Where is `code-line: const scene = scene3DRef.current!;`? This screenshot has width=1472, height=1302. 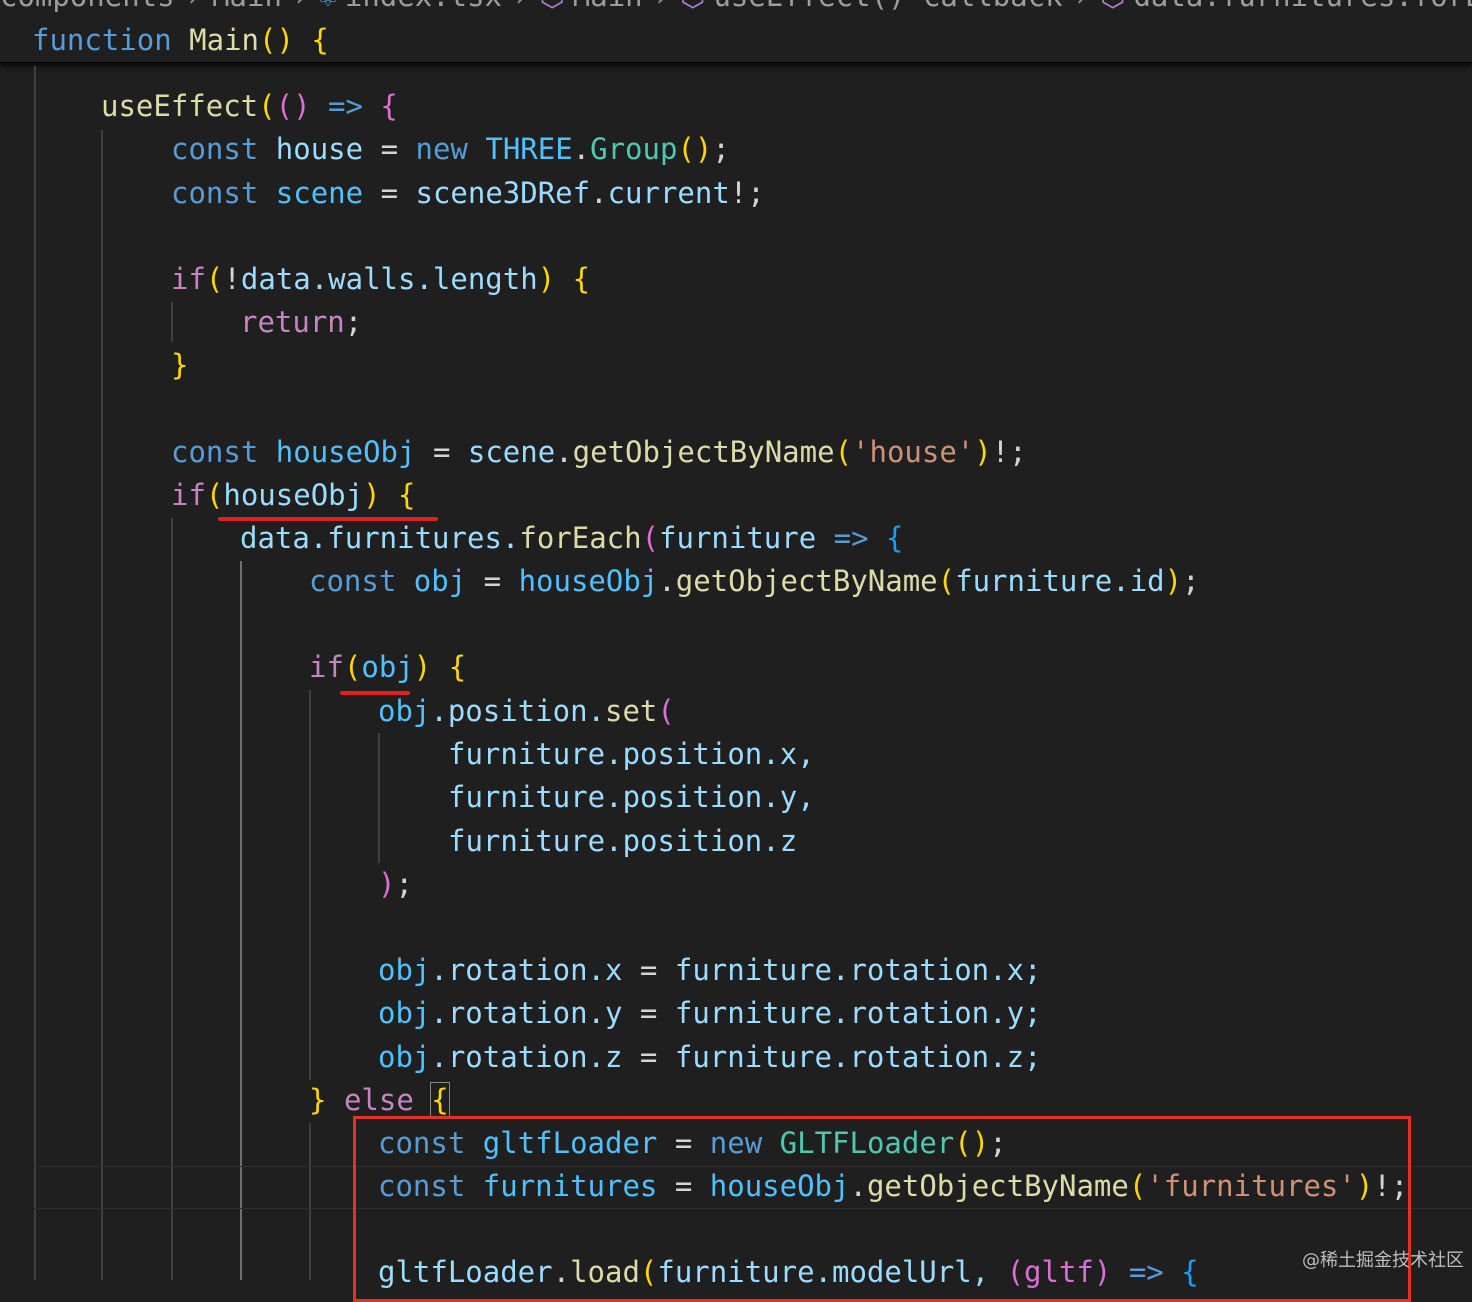 code-line: const scene = scene3DRef.current!; is located at coordinates (468, 193).